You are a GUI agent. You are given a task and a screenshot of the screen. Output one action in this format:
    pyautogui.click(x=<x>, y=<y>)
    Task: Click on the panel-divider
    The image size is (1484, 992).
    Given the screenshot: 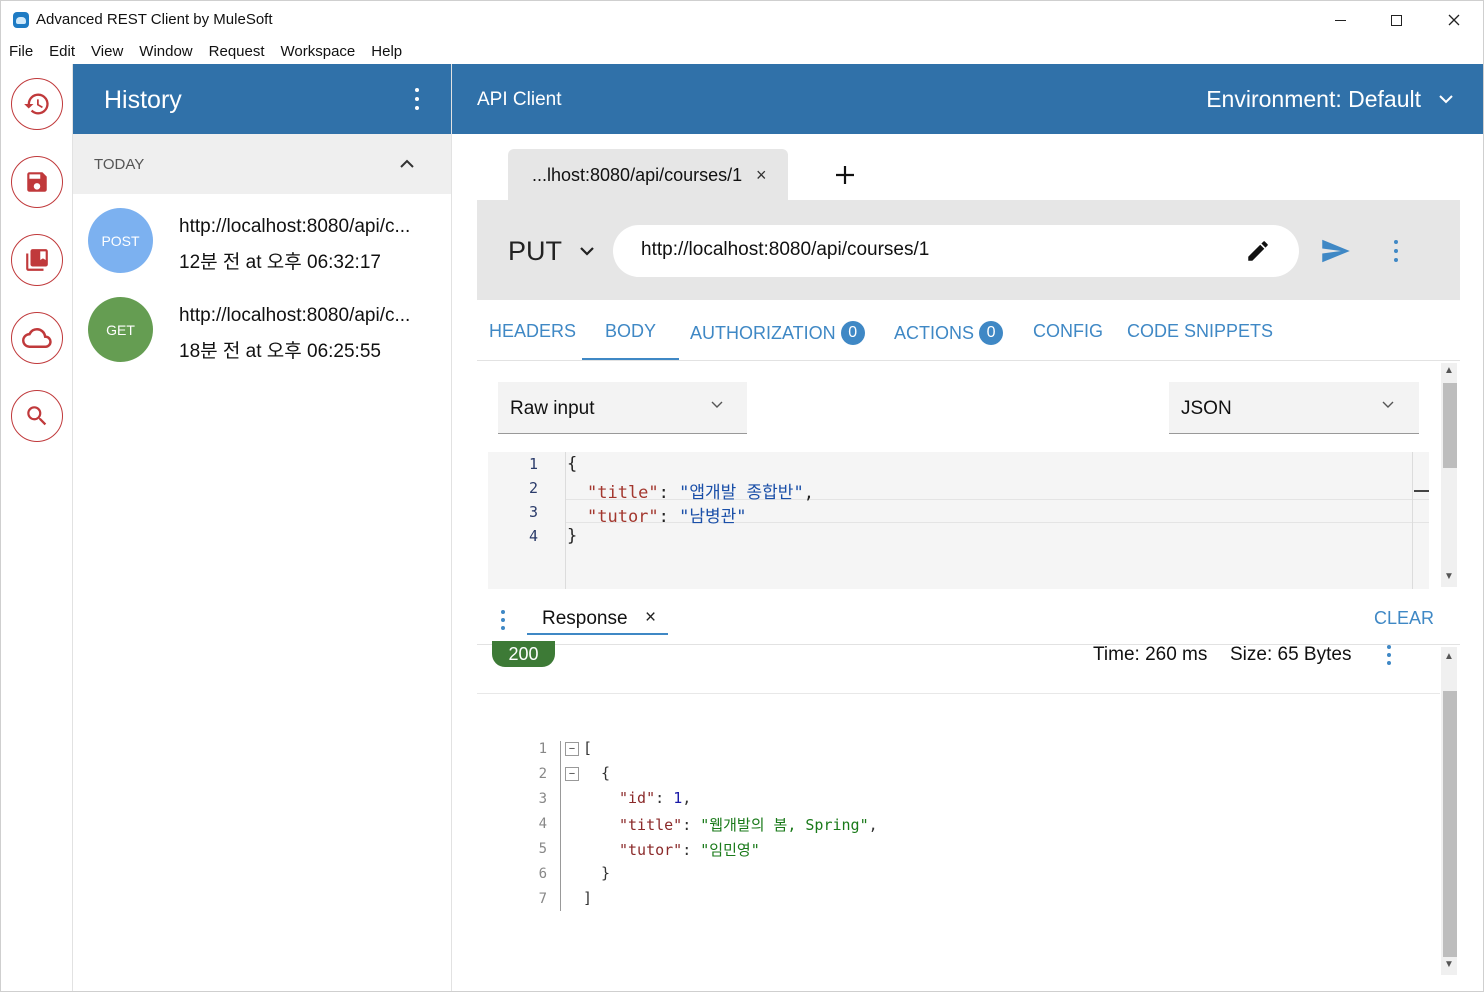 What is the action you would take?
    pyautogui.click(x=451, y=527)
    